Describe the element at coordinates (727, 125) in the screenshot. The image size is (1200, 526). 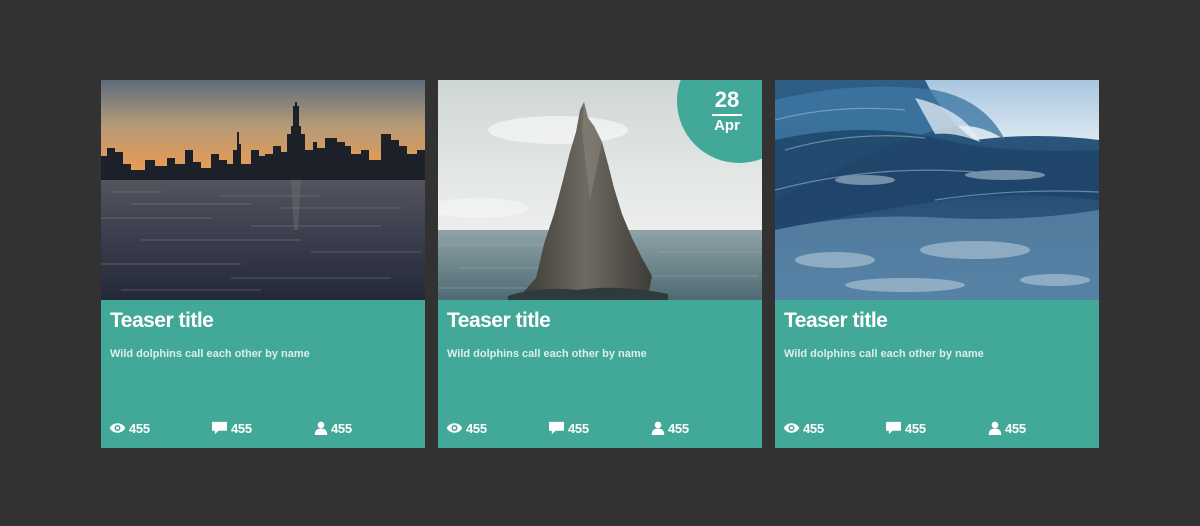
I see `date-month: Apr` at that location.